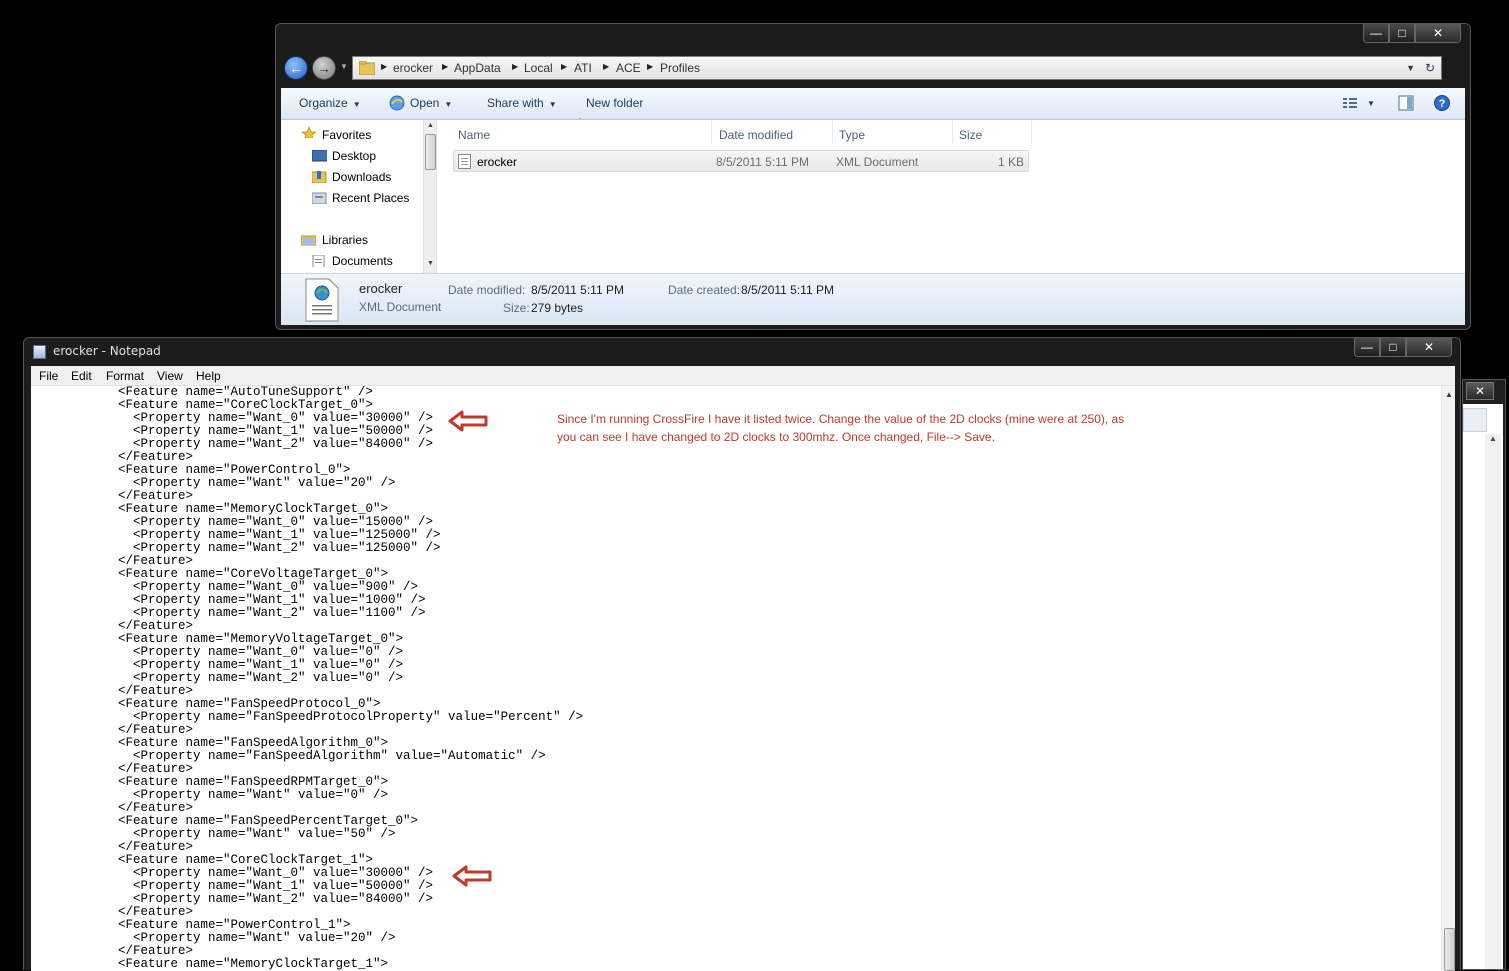 This screenshot has width=1509, height=971. I want to click on notepad-close-button: ✕, so click(1429, 347).